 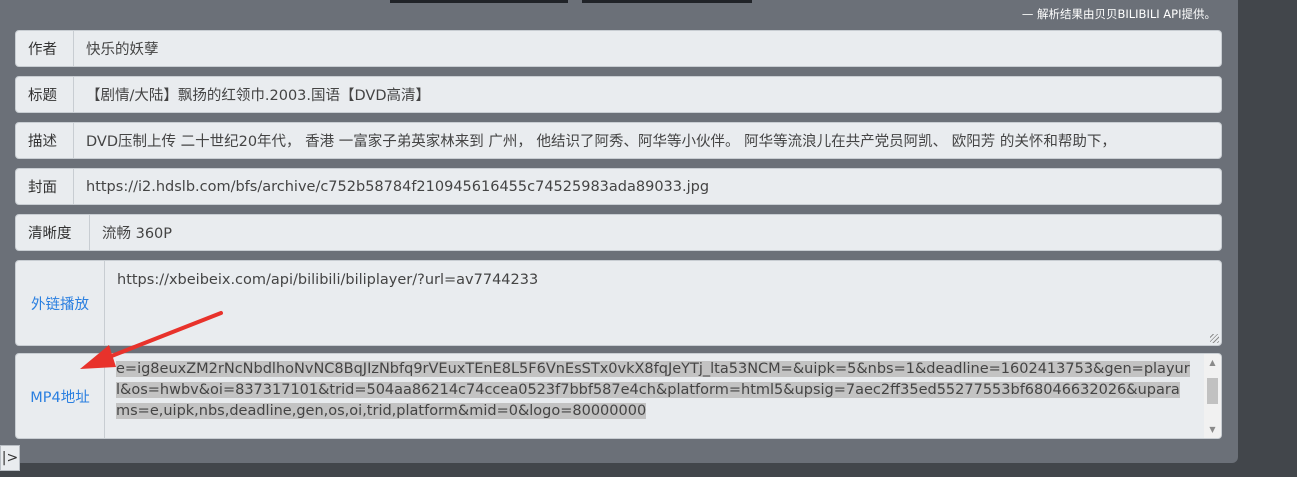 I want to click on mp4-url-scrollbar: ▲ ▼, so click(x=1212, y=396).